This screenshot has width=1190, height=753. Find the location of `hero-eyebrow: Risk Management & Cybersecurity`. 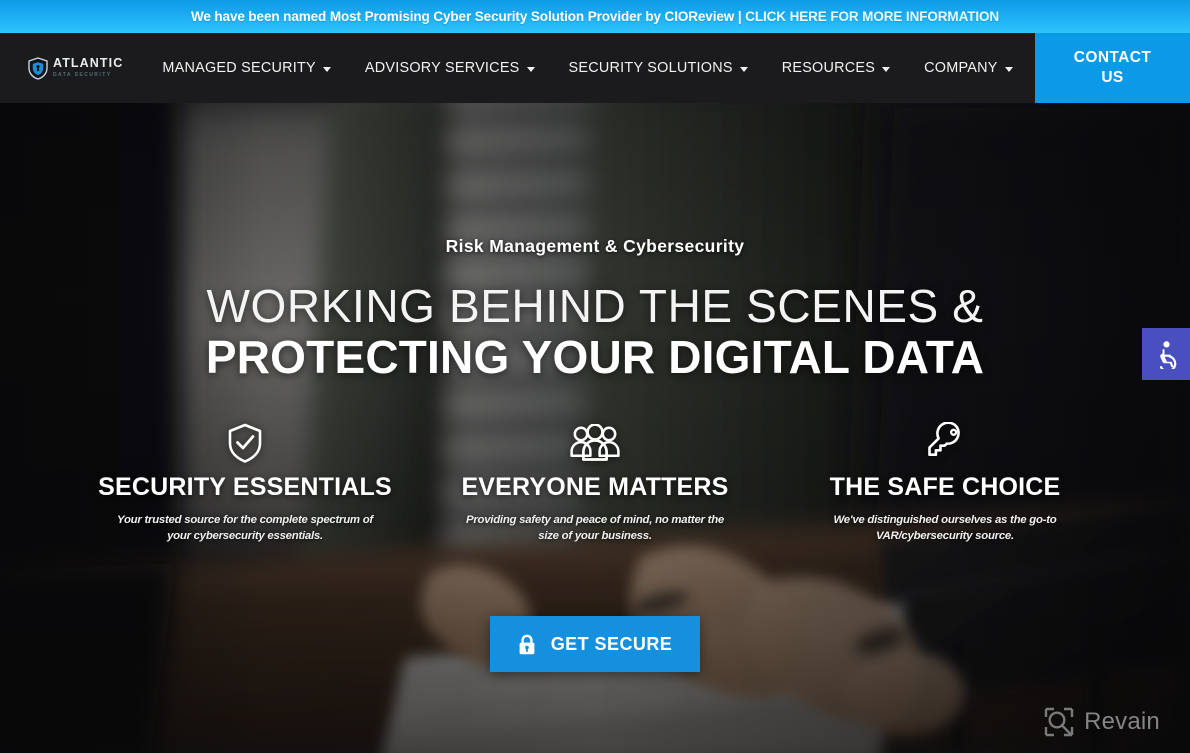

hero-eyebrow: Risk Management & Cybersecurity is located at coordinates (595, 246).